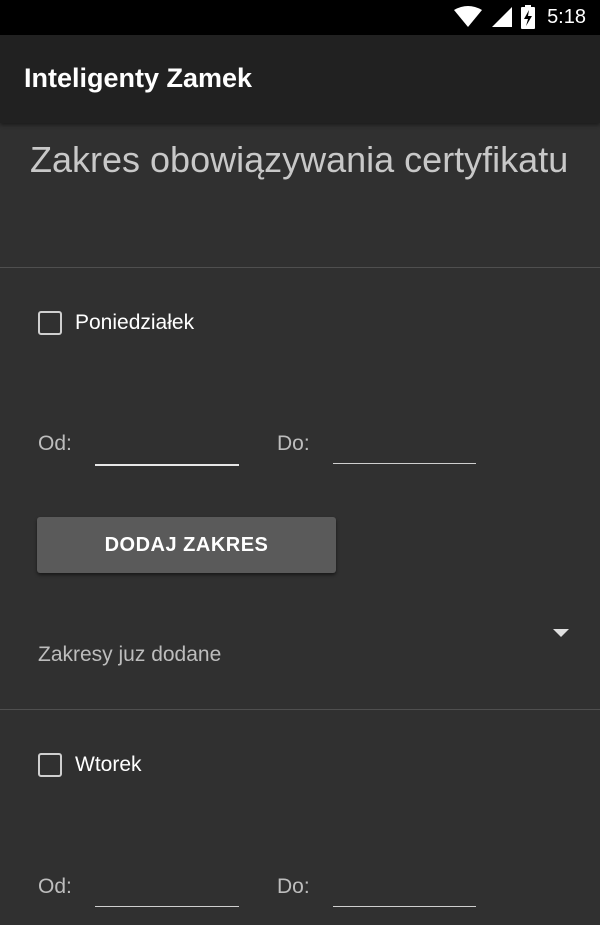 The image size is (600, 925). Describe the element at coordinates (55, 443) in the screenshot. I see `from-label-monday: Od:` at that location.